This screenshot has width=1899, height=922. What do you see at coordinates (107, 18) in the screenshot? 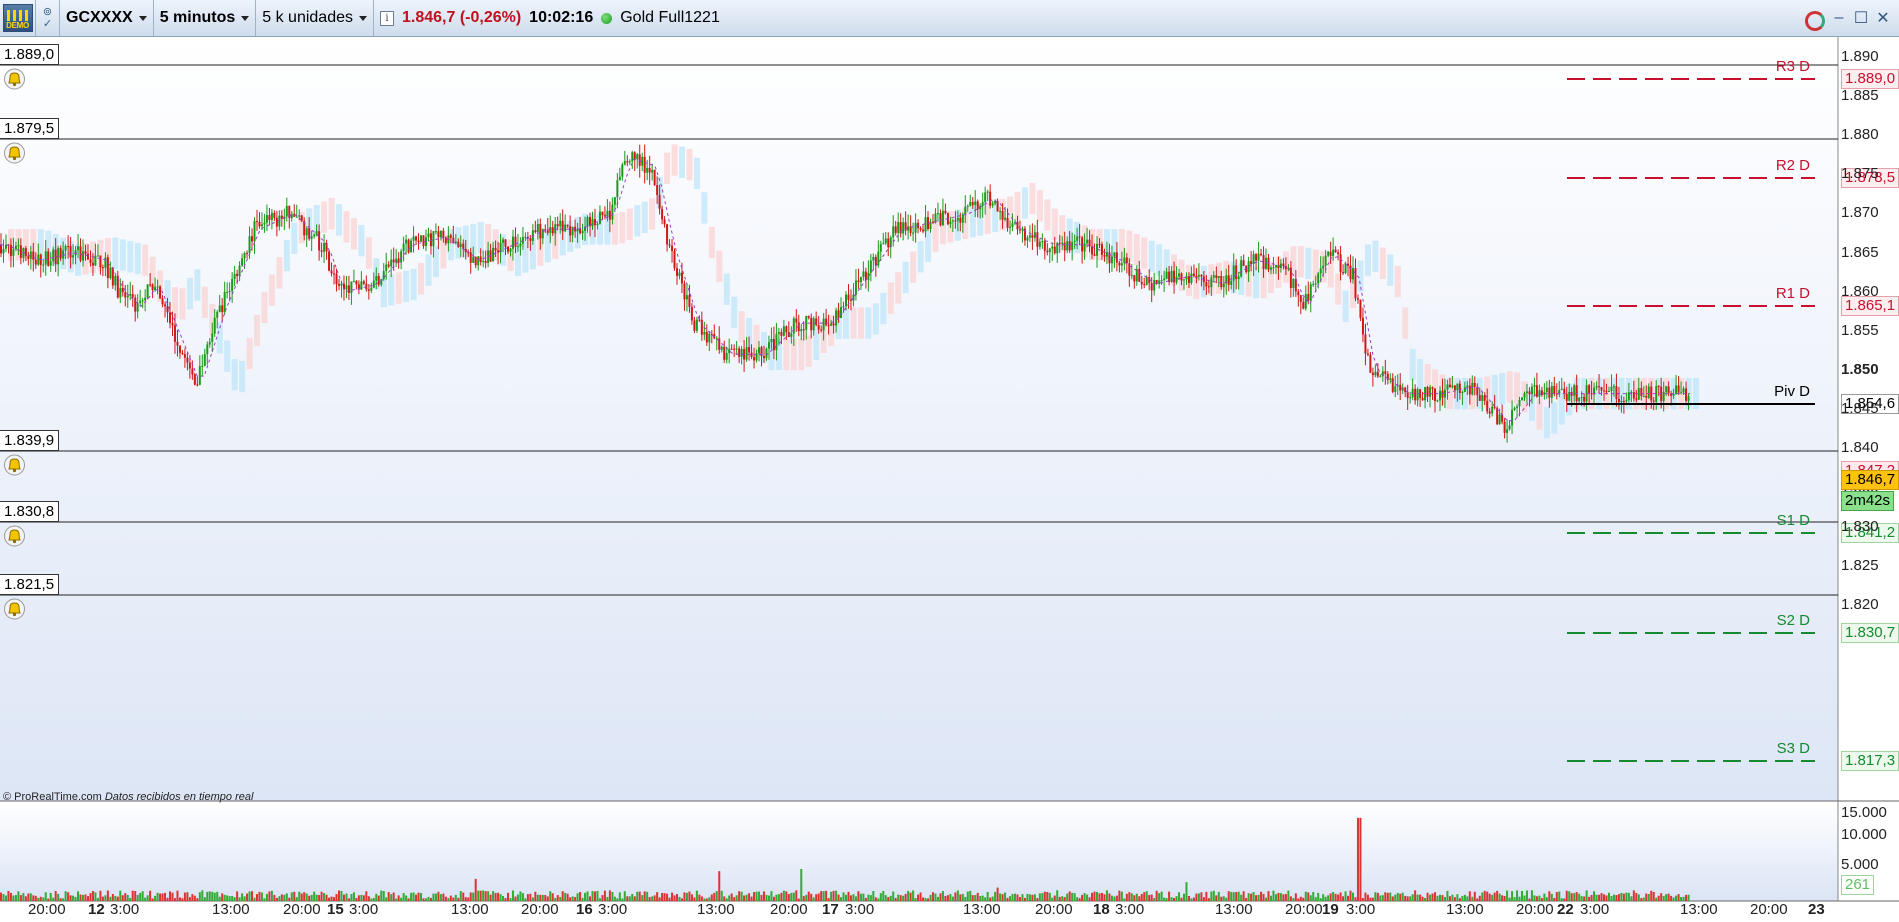
I see `ticker-selector: GCXXXX` at bounding box center [107, 18].